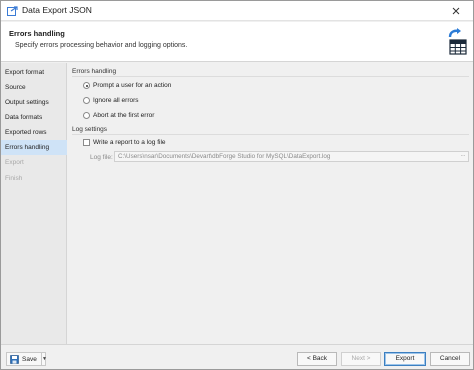 The width and height of the screenshot is (474, 370). Describe the element at coordinates (116, 100) in the screenshot. I see `ignore-errors-label: Ignore all errors` at that location.